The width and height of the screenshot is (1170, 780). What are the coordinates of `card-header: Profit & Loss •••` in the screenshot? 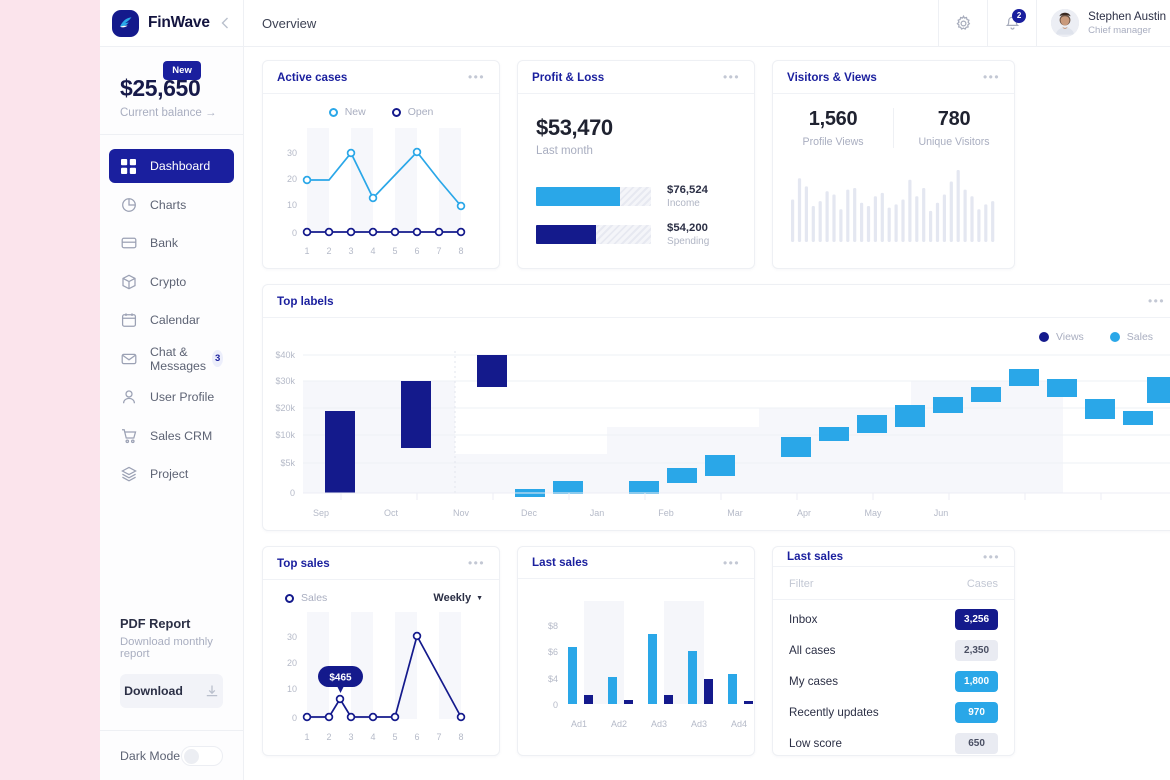 It's located at (636, 77).